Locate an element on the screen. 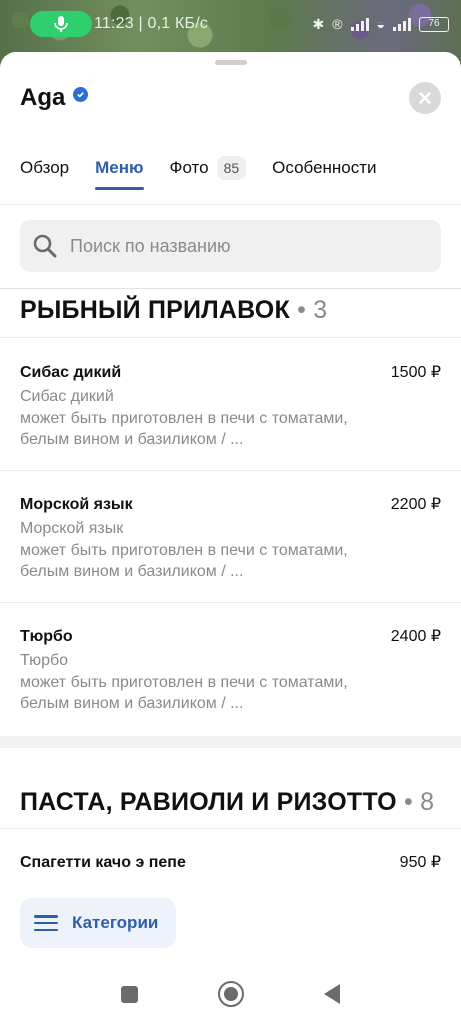 This screenshot has height=1024, width=461. categories-button-label: Категории is located at coordinates (115, 922).